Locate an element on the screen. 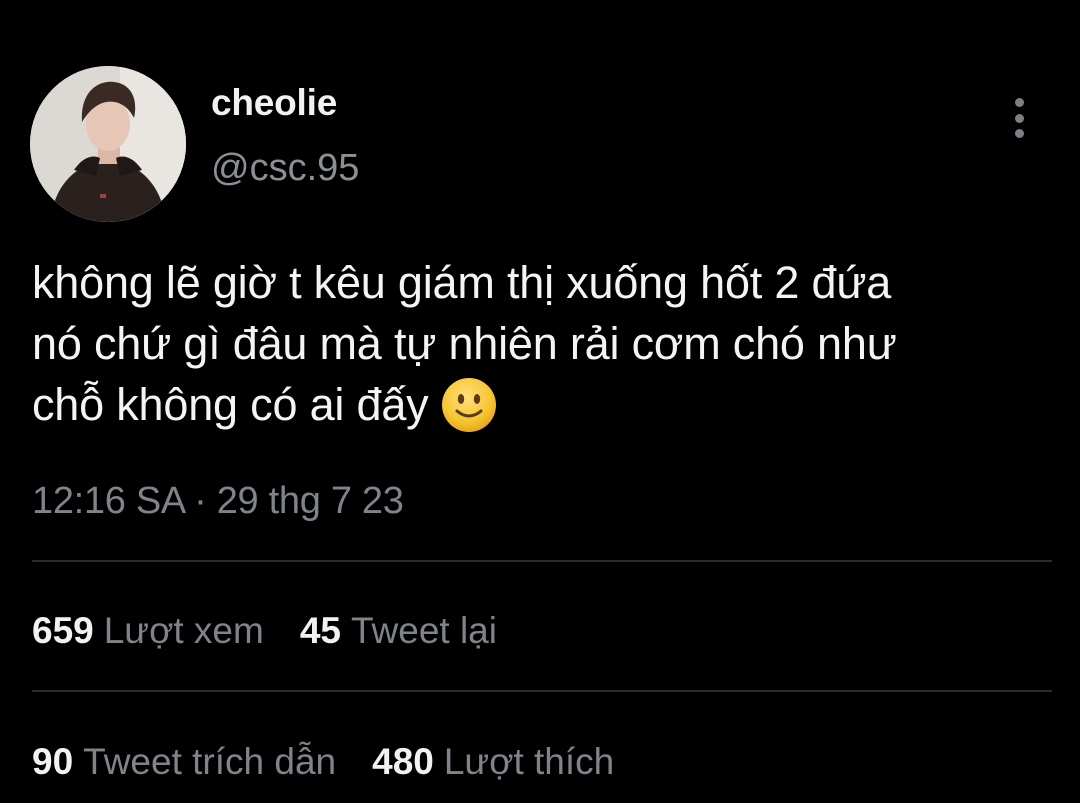 The width and height of the screenshot is (1080, 803). stats-row: 90 Tweet trích dẫn 480 Lượt thích is located at coordinates (341, 762).